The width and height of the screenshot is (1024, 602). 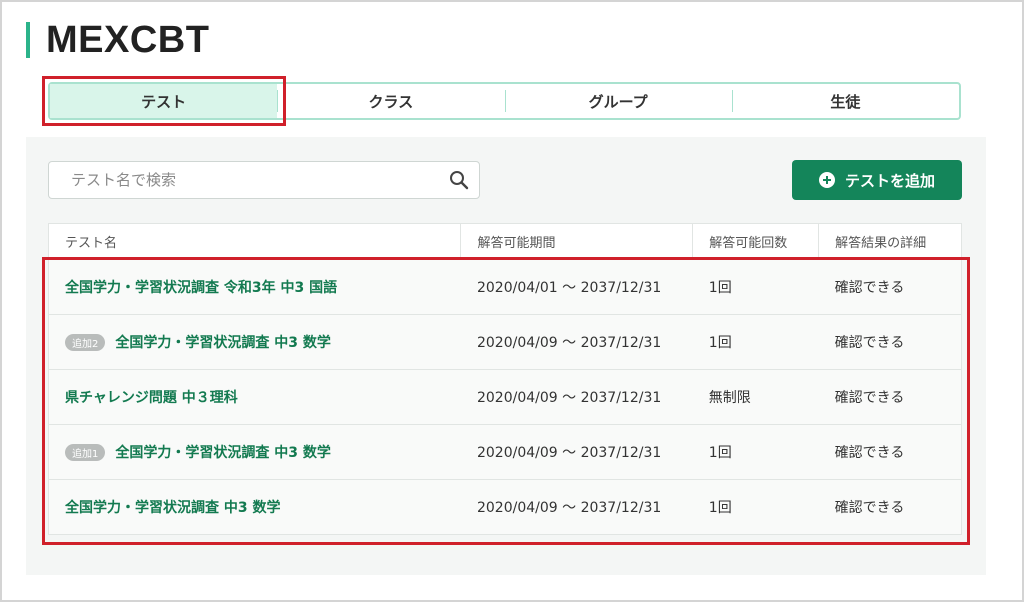 I want to click on tab-label: テスト, so click(x=164, y=101).